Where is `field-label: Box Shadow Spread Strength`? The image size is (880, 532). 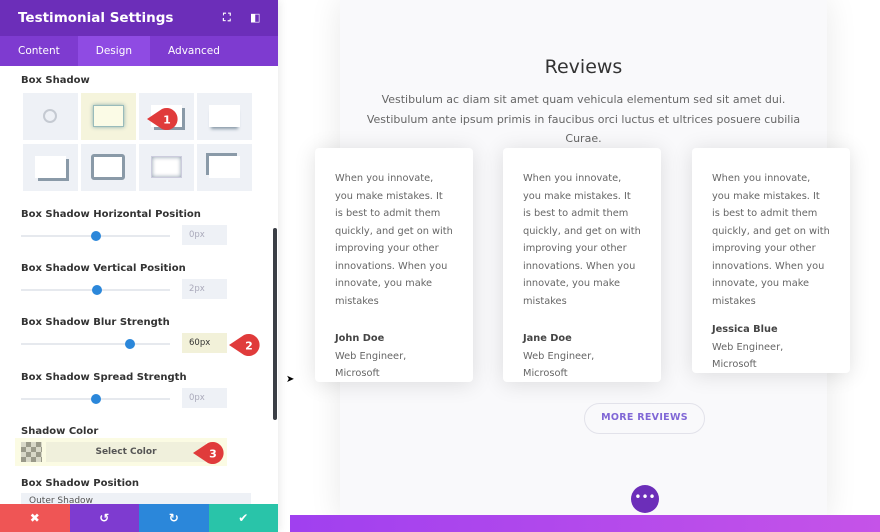
field-label: Box Shadow Spread Strength is located at coordinates (104, 377).